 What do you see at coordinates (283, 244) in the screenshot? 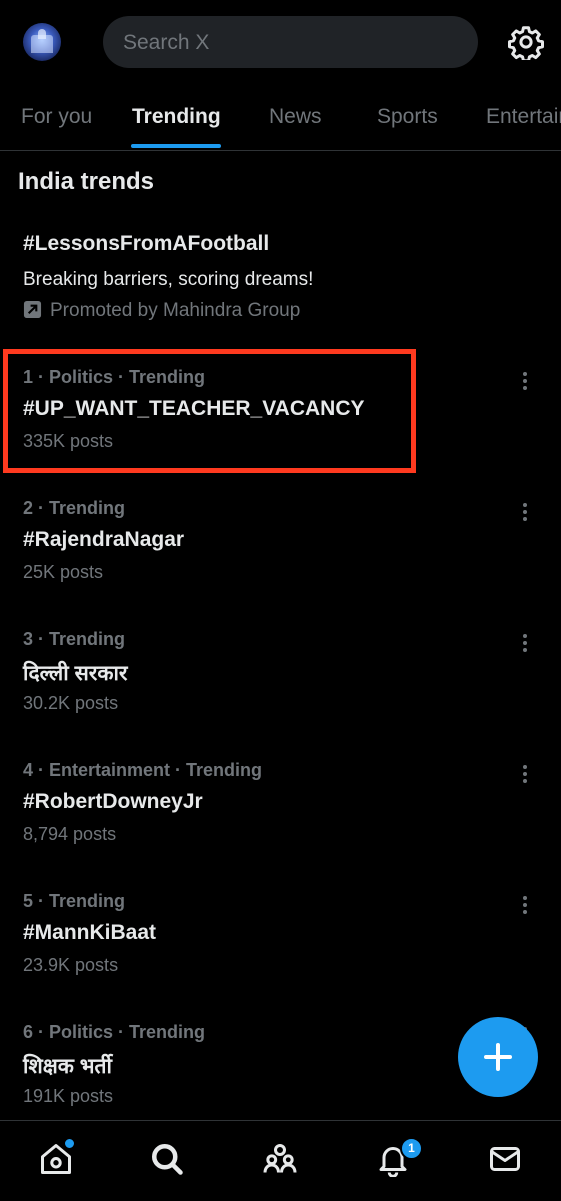
I see `promoted-hashtag: #LessonsFromAFootball` at bounding box center [283, 244].